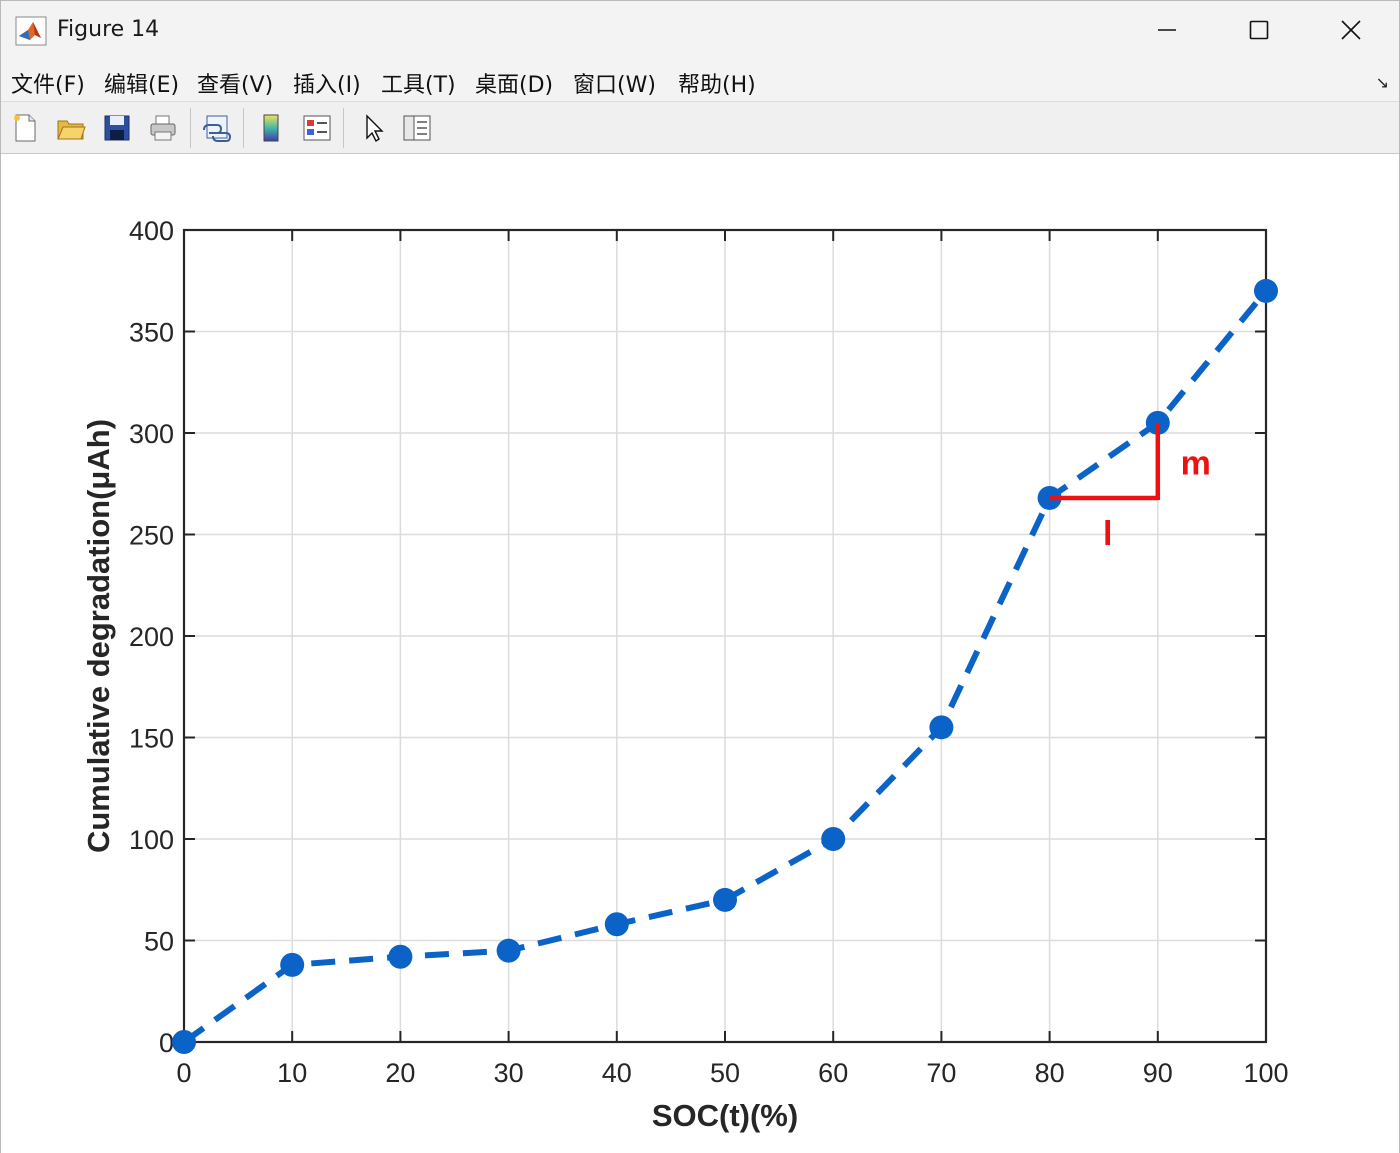  What do you see at coordinates (400, 1073) in the screenshot?
I see `x-tick-label: 20` at bounding box center [400, 1073].